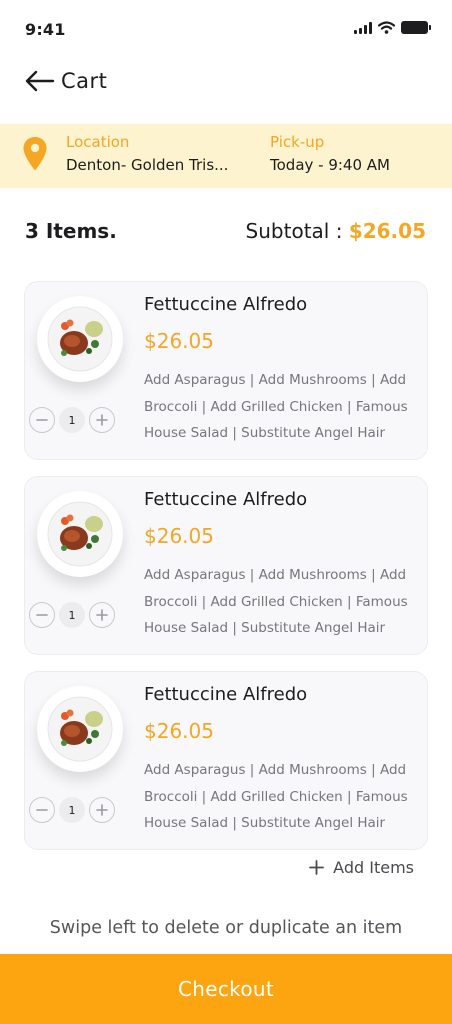 This screenshot has width=452, height=1024. I want to click on subtotal: Subtotal : $26.05, so click(336, 231).